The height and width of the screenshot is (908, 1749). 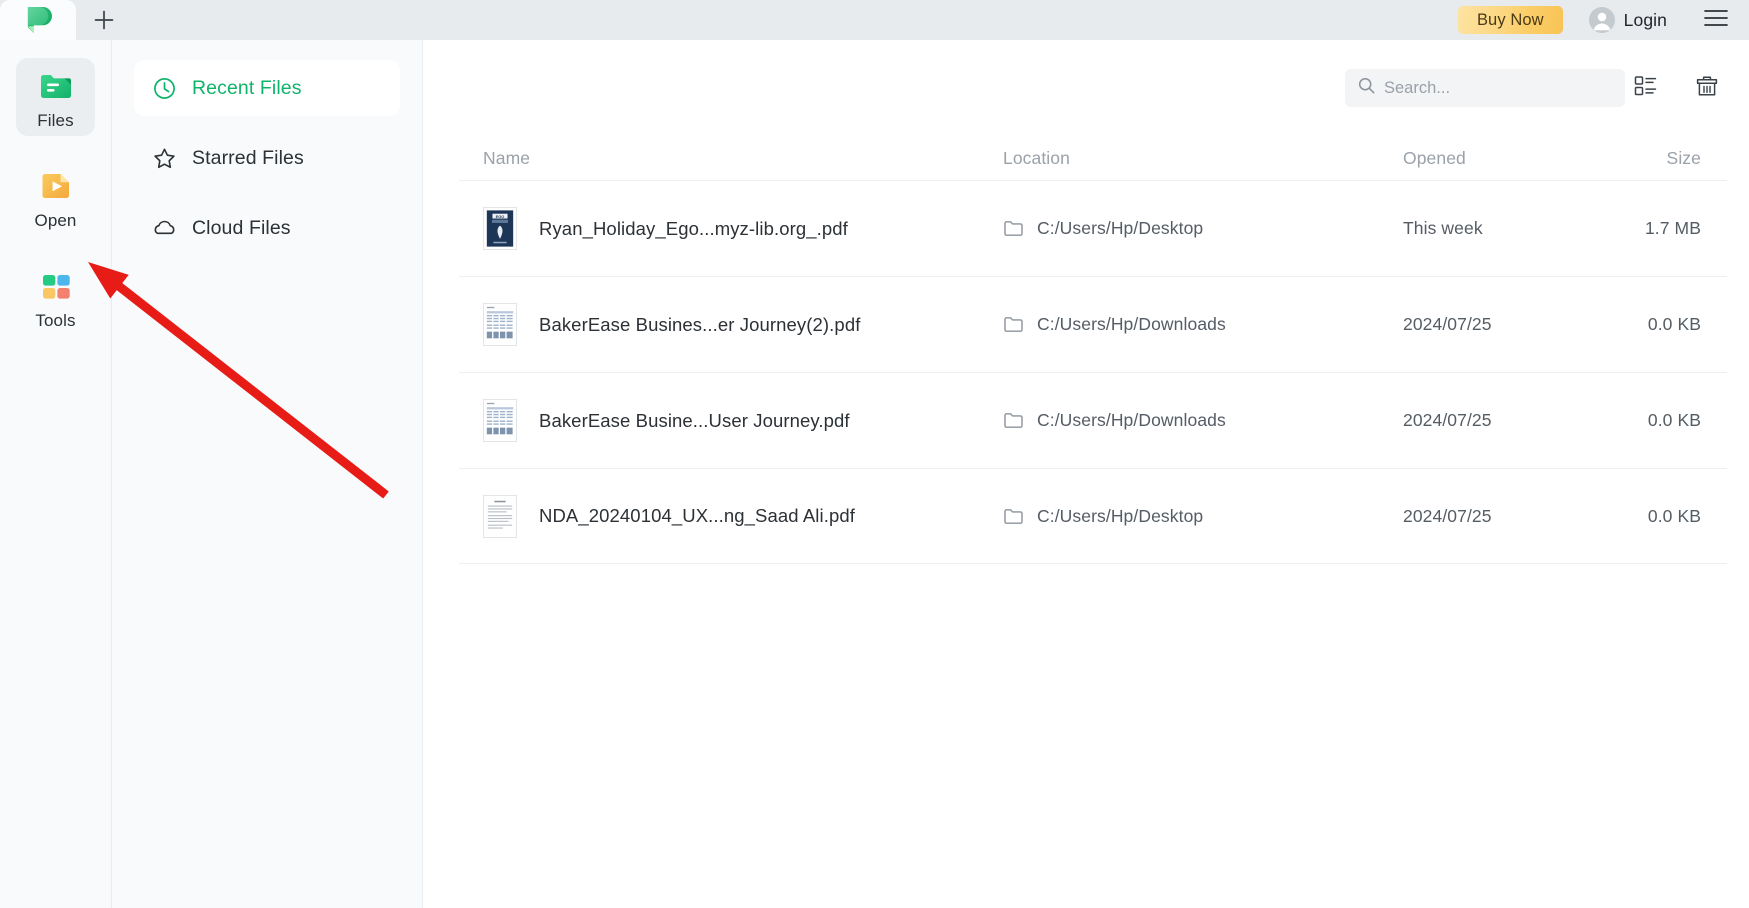 What do you see at coordinates (55, 474) in the screenshot?
I see `icon-sidebar: Files Open Tools` at bounding box center [55, 474].